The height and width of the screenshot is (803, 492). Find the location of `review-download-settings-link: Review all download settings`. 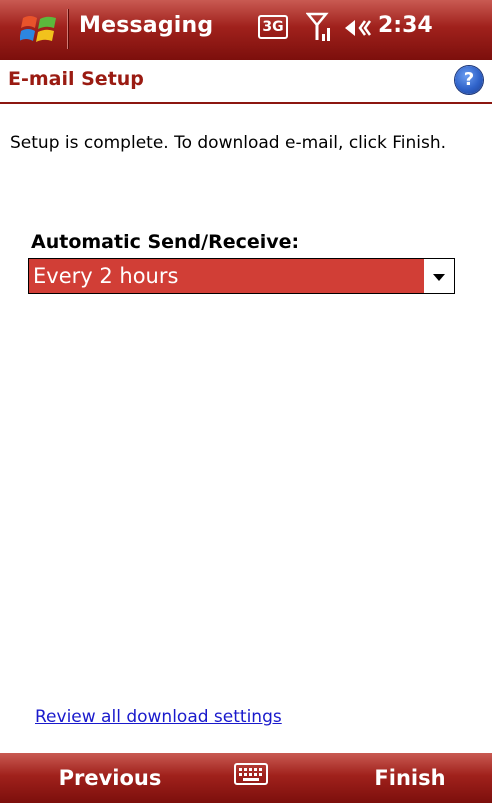

review-download-settings-link: Review all download settings is located at coordinates (158, 717).